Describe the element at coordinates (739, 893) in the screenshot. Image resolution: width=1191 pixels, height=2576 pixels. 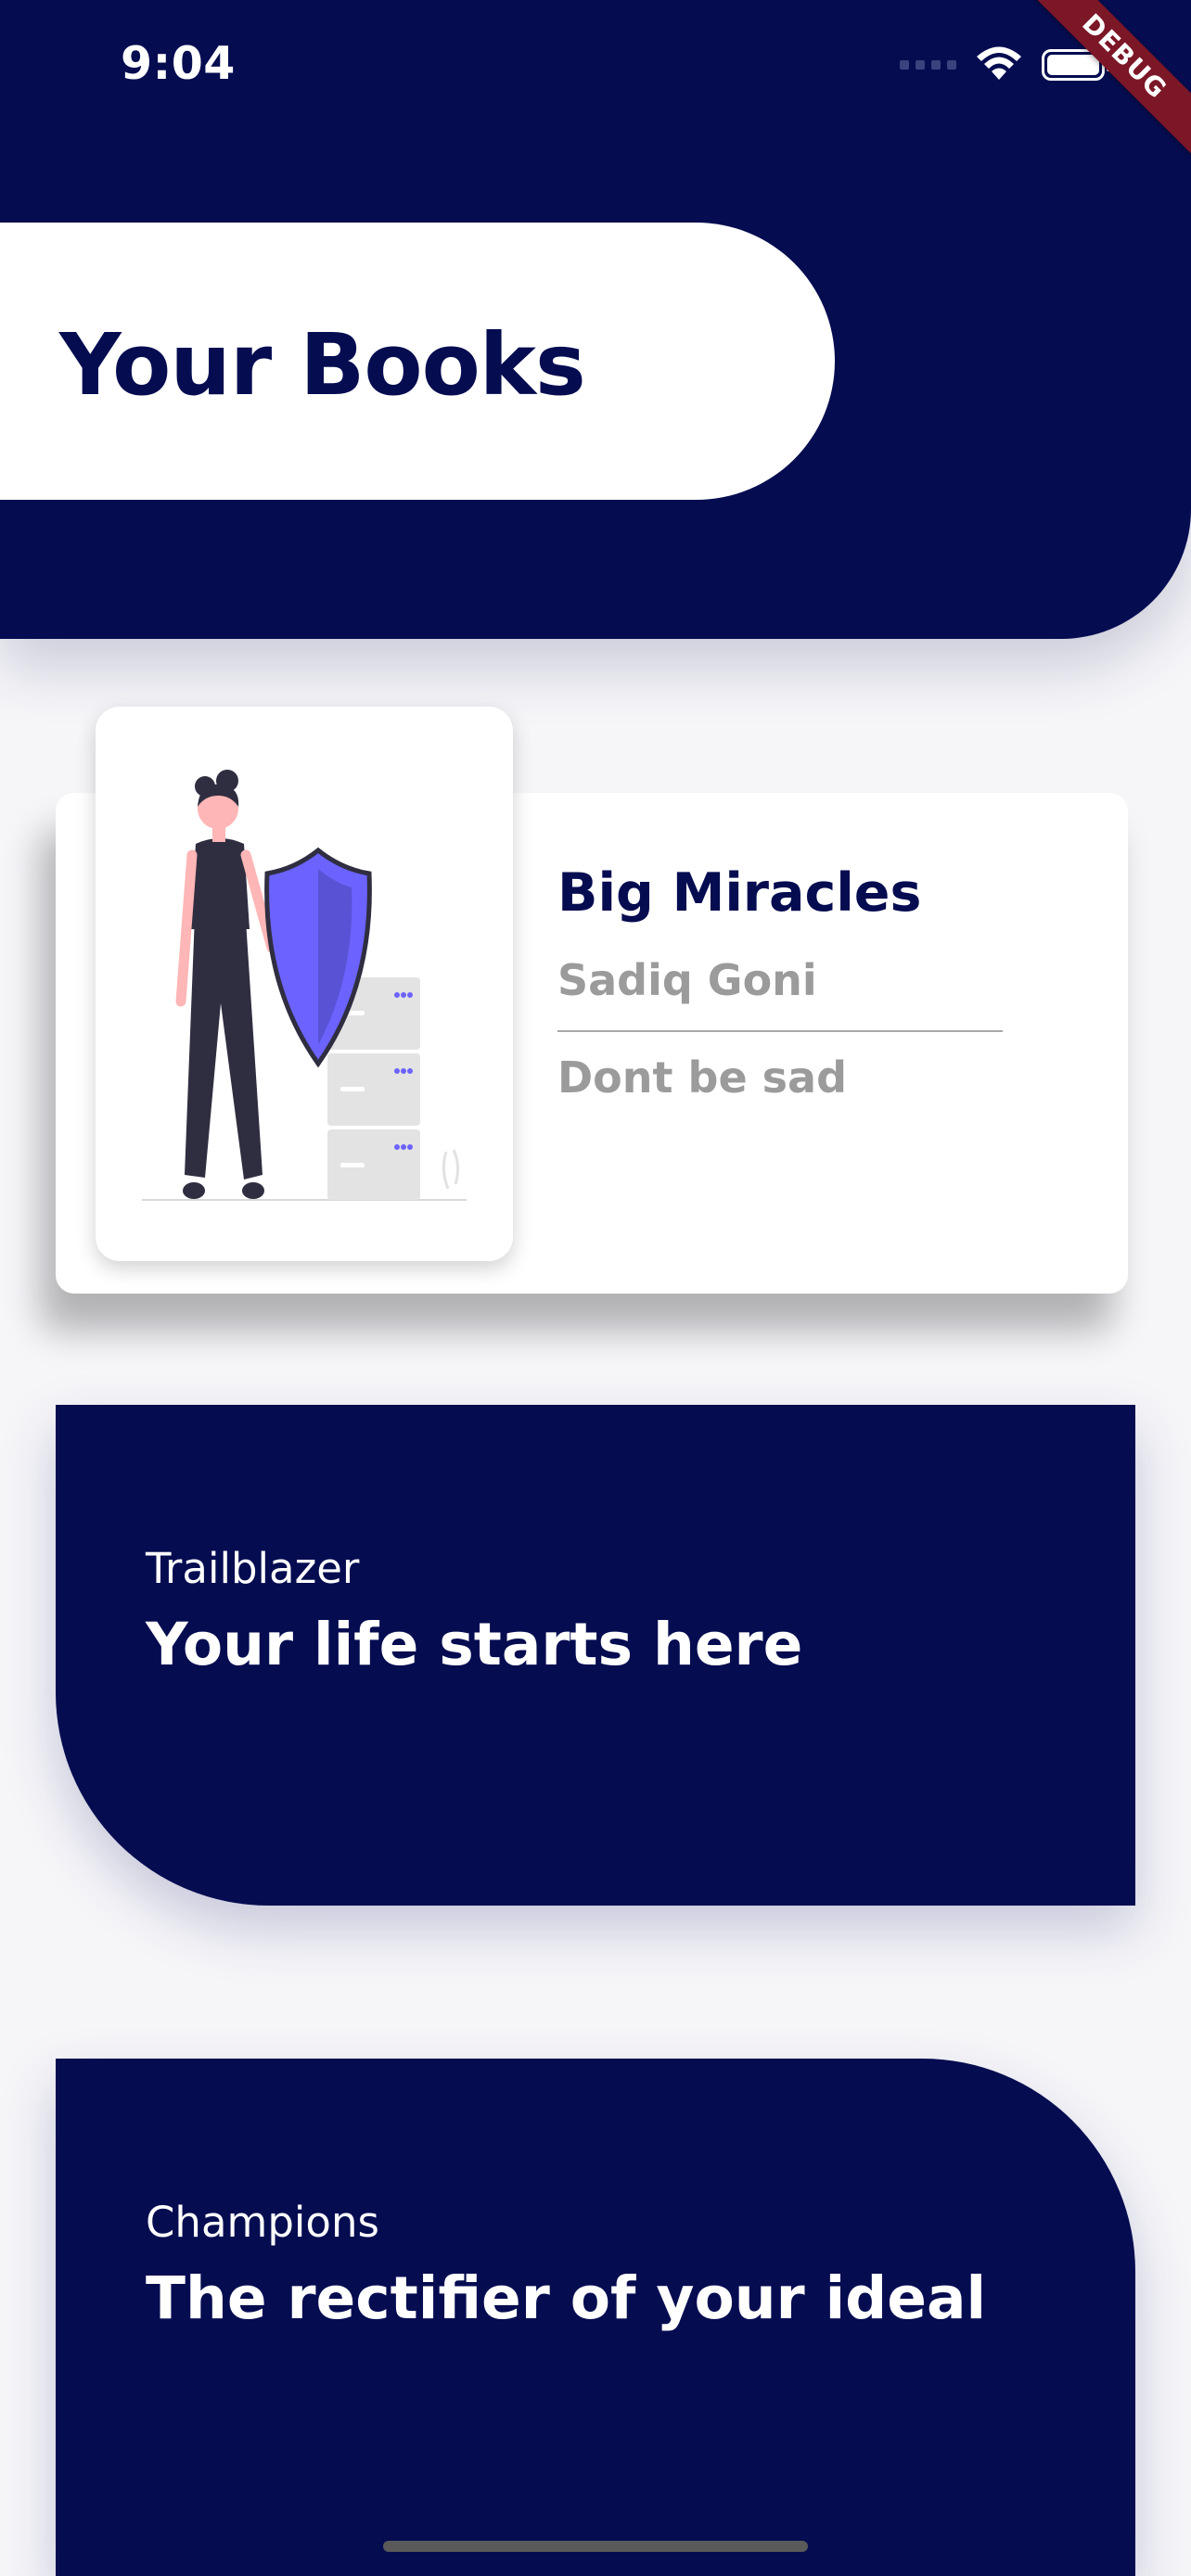
I see `book-title: Big Miracles` at that location.